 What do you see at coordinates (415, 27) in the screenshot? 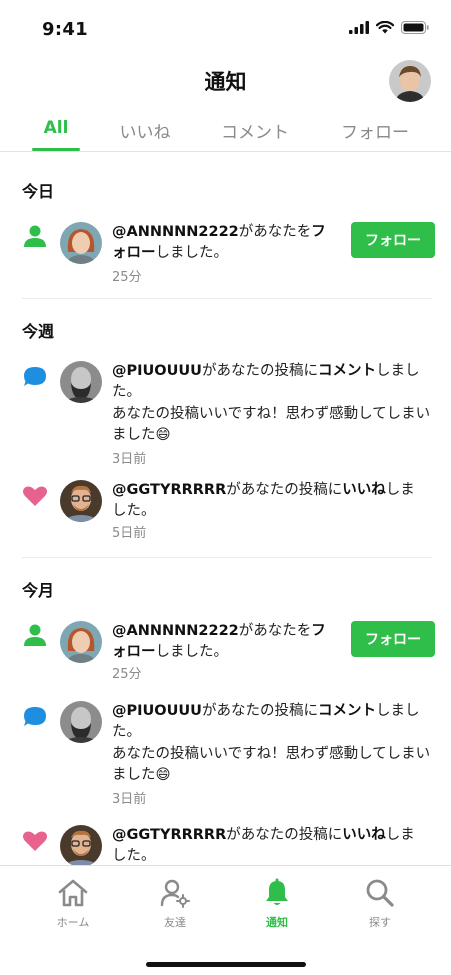
I see `battery-icon` at bounding box center [415, 27].